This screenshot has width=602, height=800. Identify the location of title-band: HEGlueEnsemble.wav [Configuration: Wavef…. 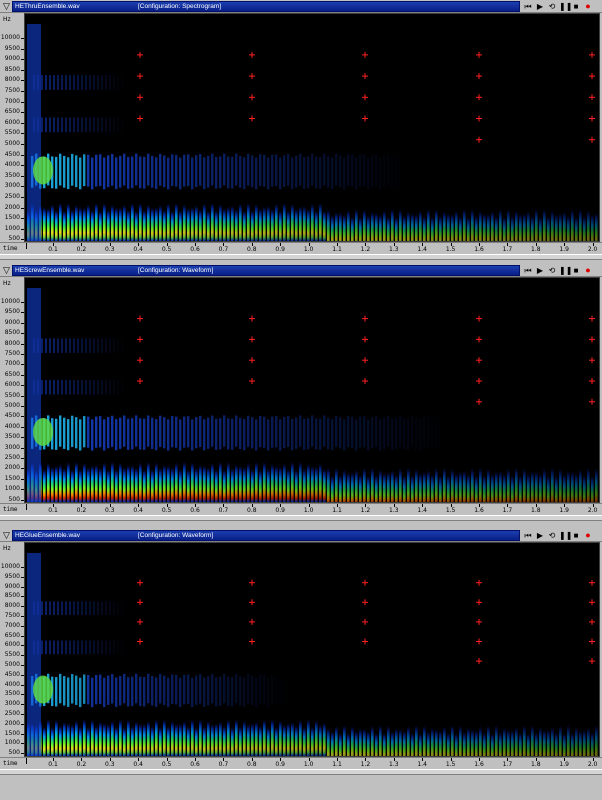
(266, 535).